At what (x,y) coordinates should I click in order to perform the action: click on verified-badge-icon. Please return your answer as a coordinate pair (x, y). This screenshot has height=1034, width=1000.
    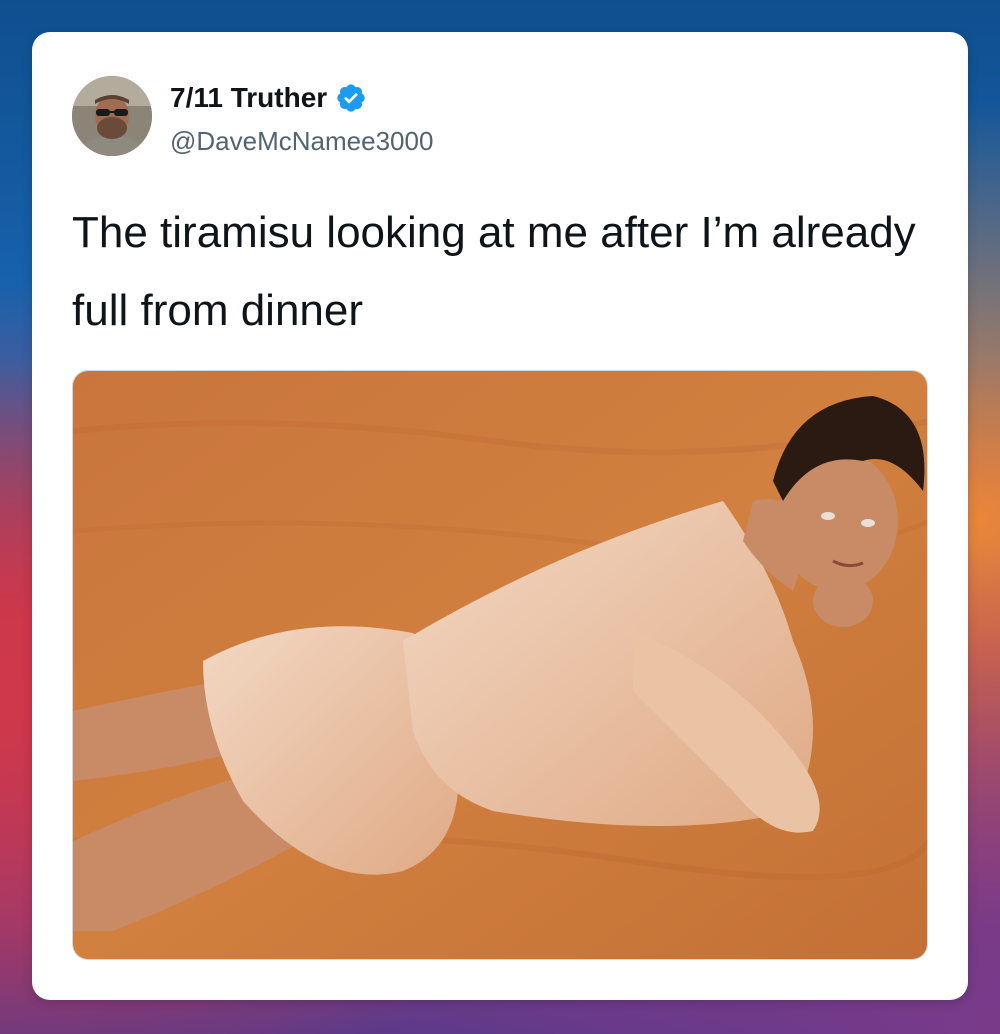
    Looking at the image, I should click on (351, 98).